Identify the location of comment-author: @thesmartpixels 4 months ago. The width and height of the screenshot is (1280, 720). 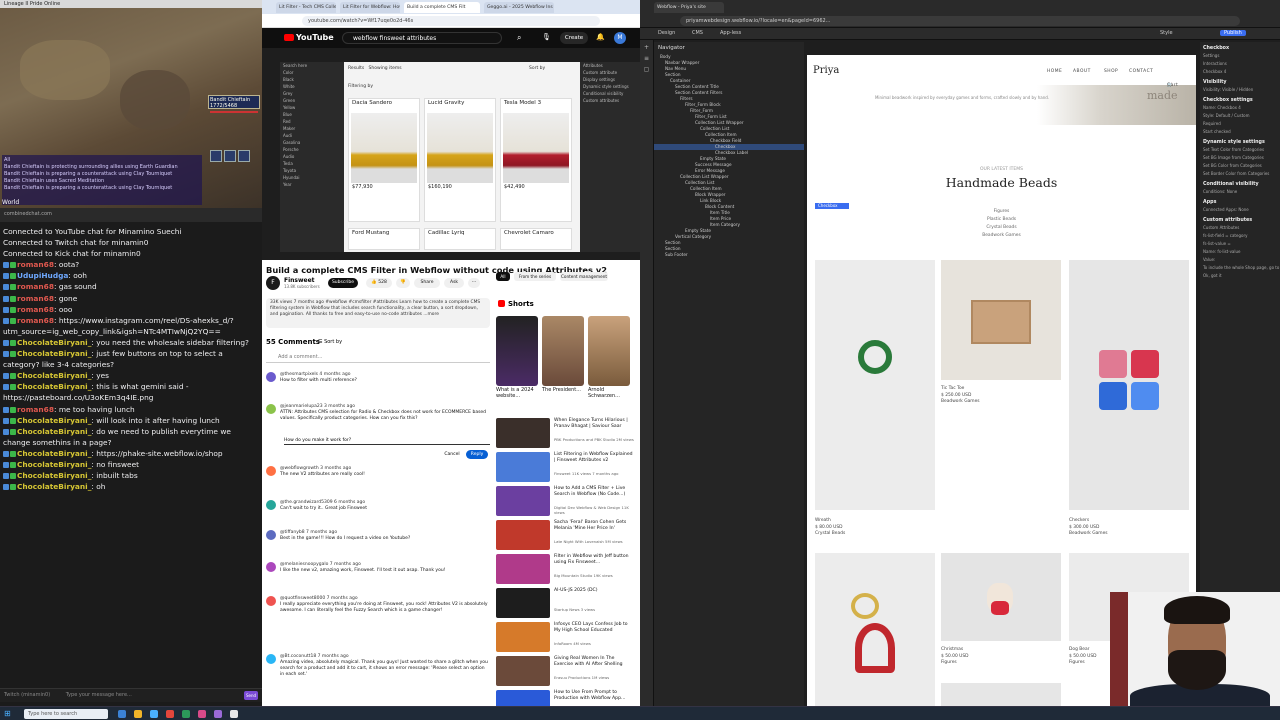
(315, 374).